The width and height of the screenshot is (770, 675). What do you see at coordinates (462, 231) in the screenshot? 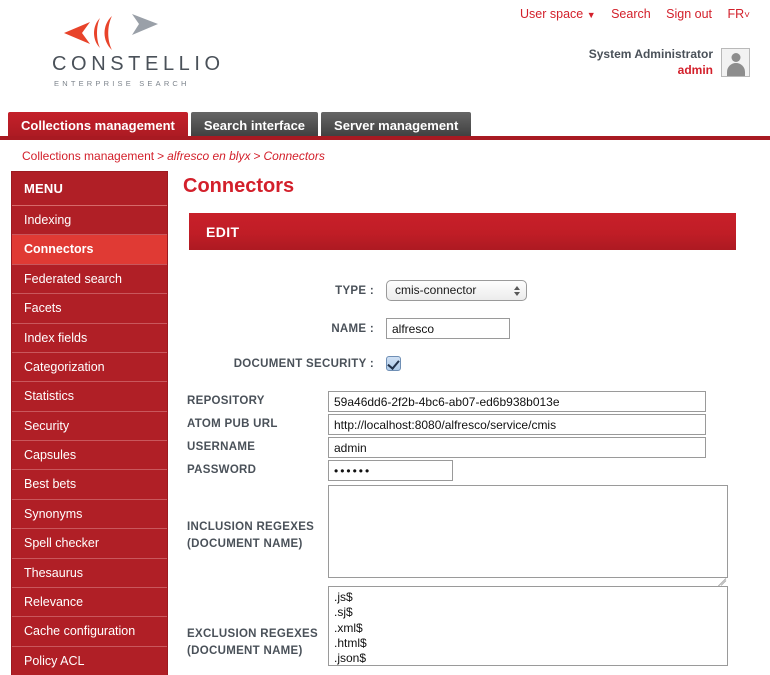
I see `panel-header-edit: EDIT` at bounding box center [462, 231].